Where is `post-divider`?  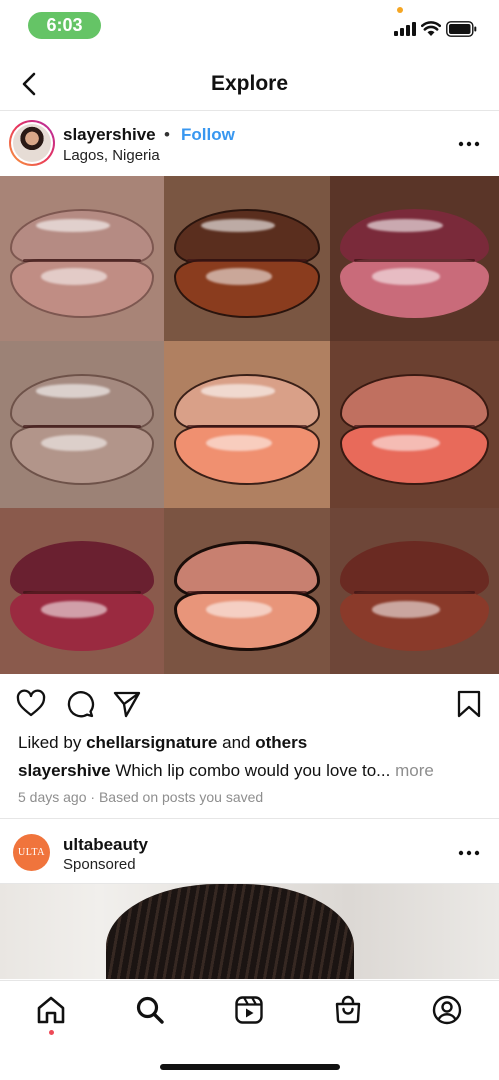
post-divider is located at coordinates (249, 818).